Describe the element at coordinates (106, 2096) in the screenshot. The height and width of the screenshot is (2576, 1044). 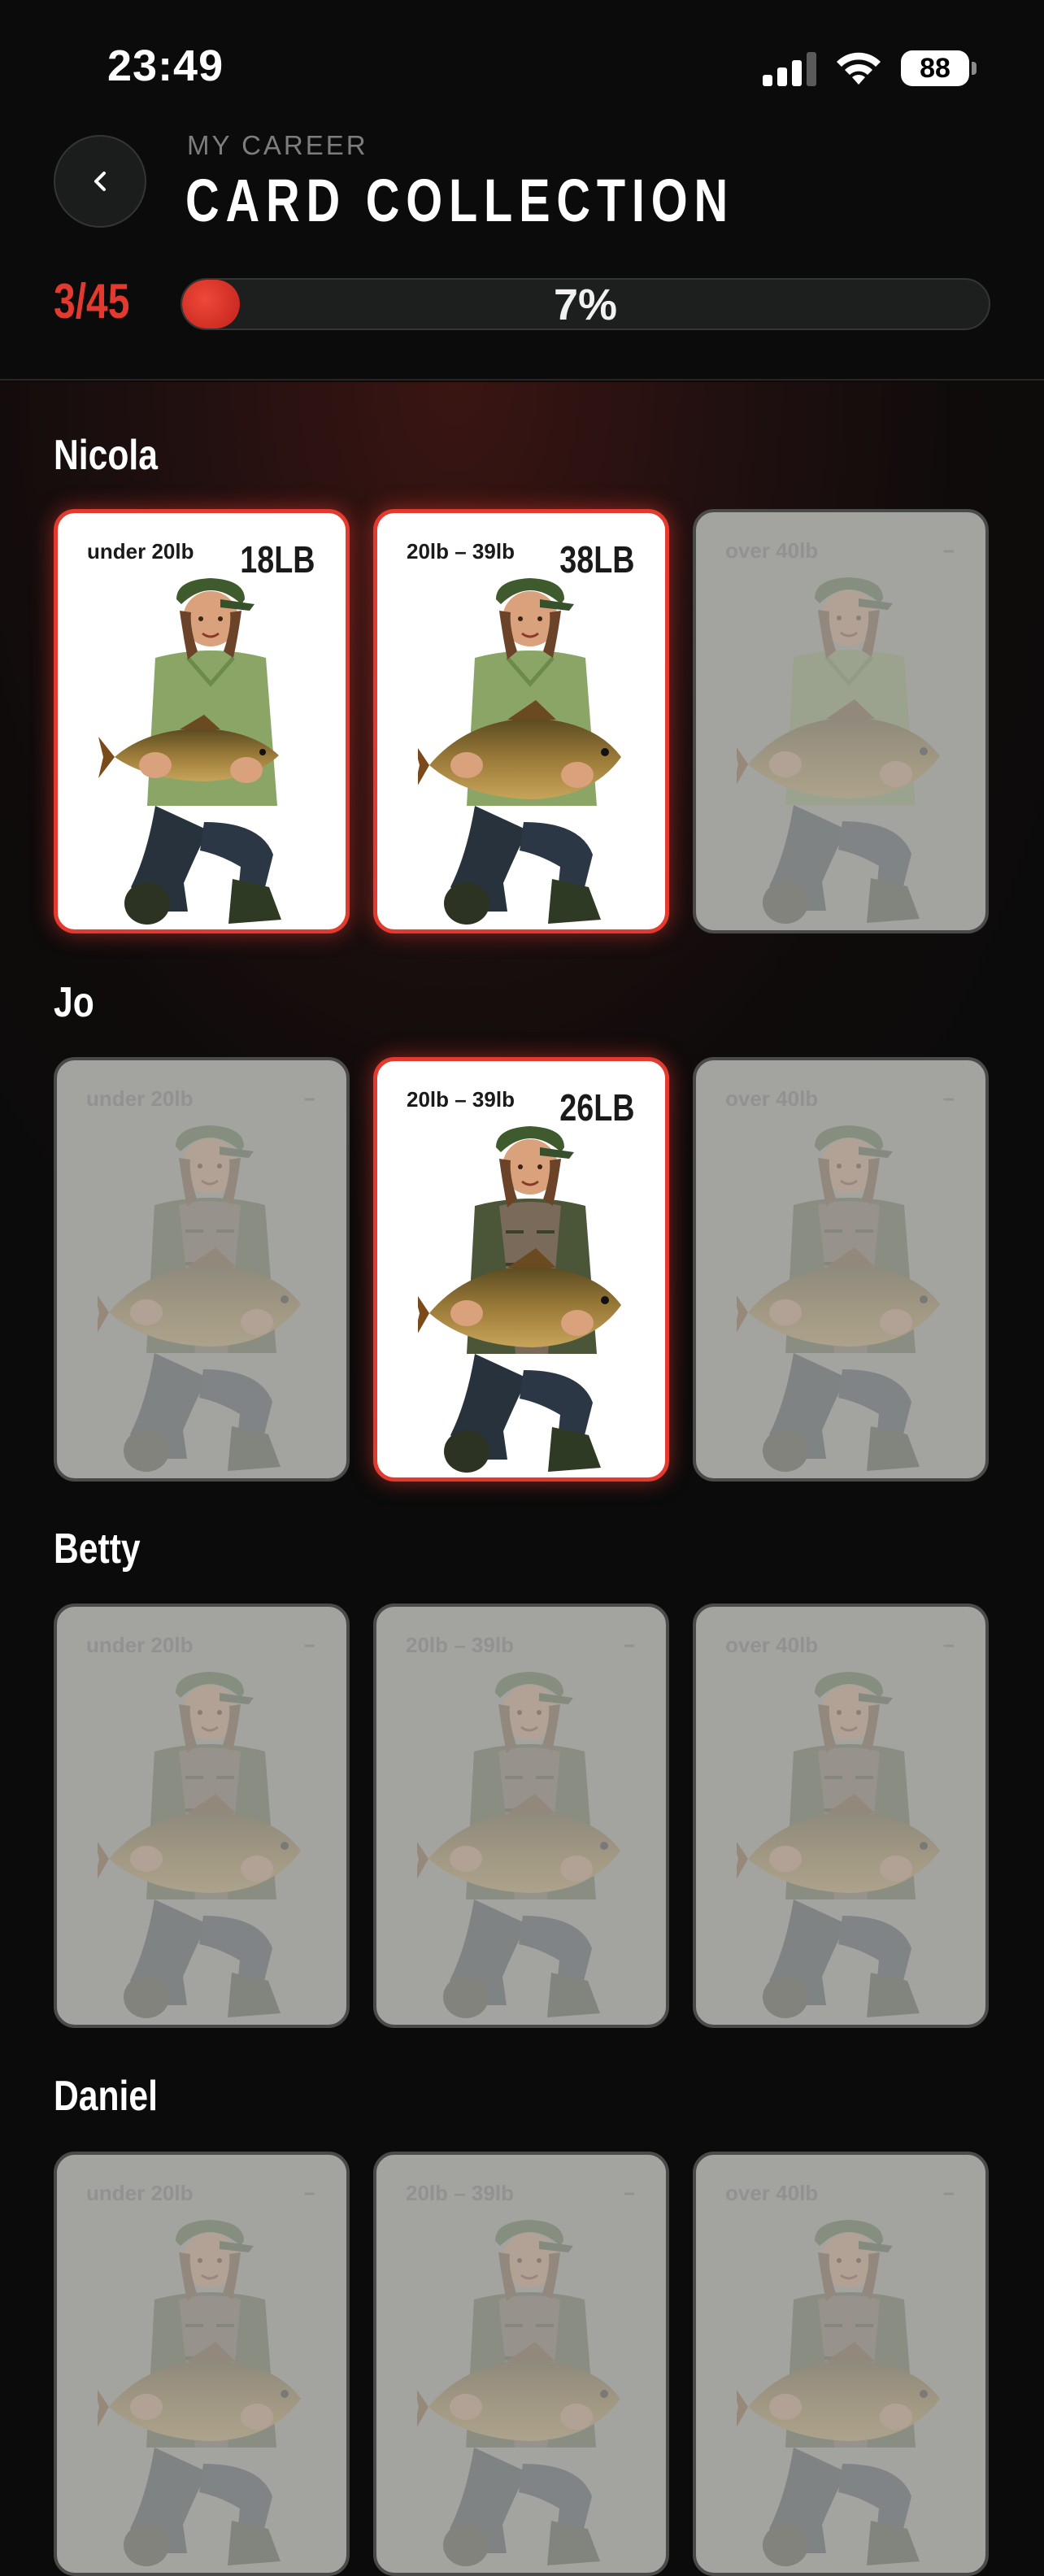
I see `section-title-daniel: Daniel` at that location.